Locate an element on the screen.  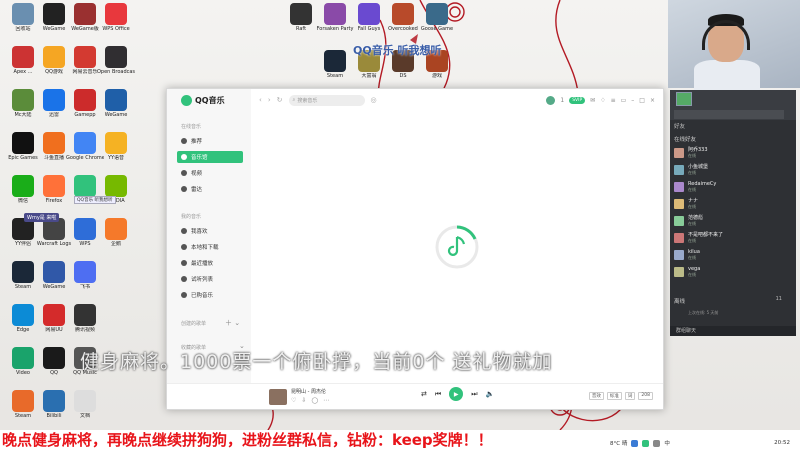
desktop-icon: 企鹅 is located at coordinates (116, 232).